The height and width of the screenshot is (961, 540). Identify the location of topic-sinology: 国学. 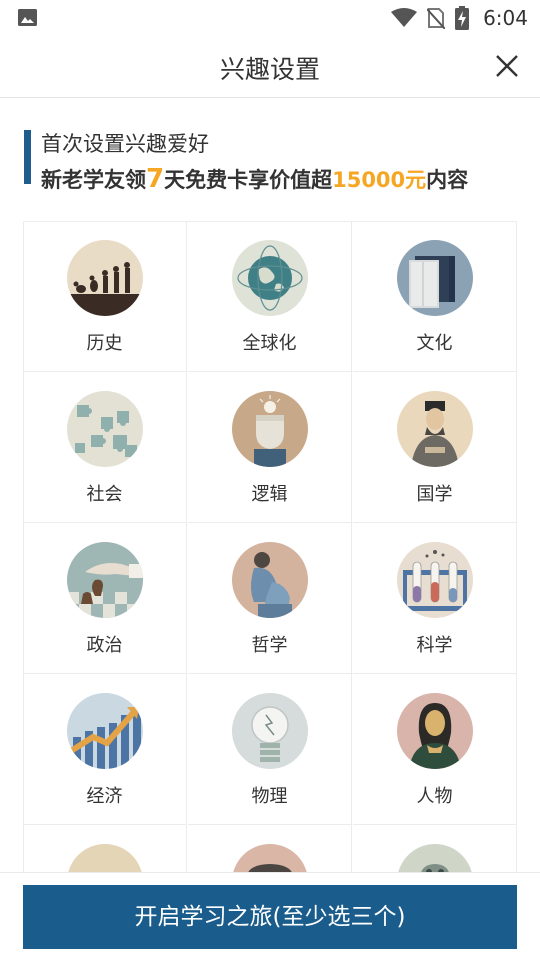
(435, 447).